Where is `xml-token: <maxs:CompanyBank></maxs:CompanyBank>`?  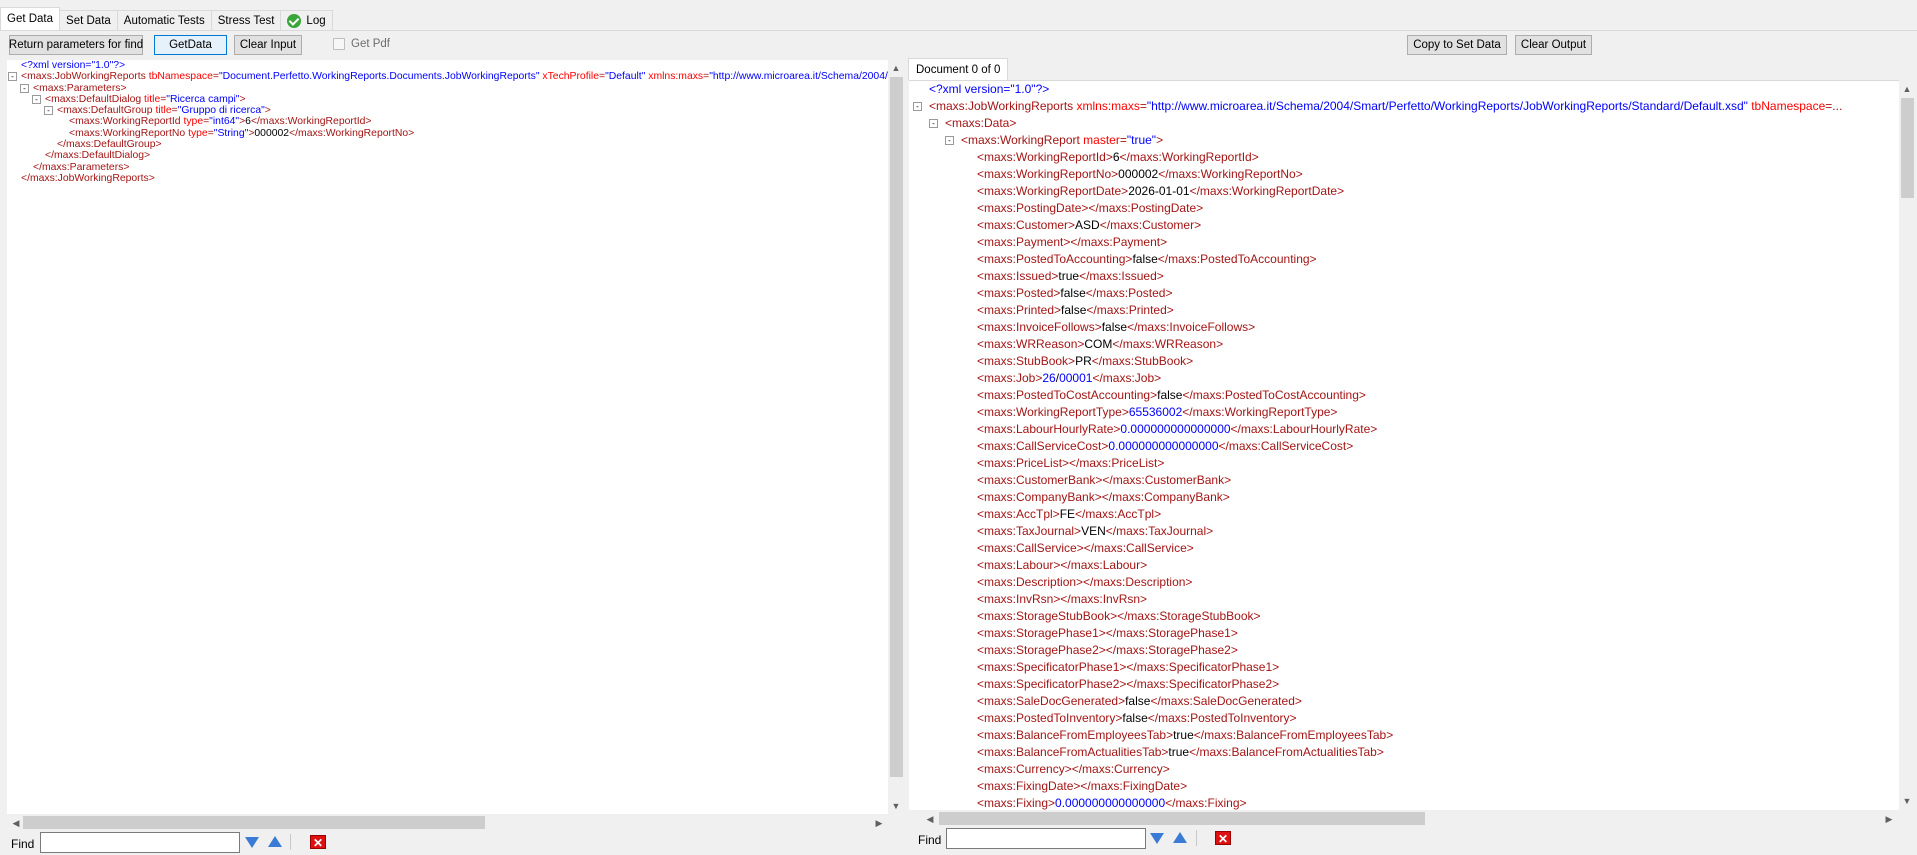
xml-token: <maxs:CompanyBank></maxs:CompanyBank> is located at coordinates (1103, 497).